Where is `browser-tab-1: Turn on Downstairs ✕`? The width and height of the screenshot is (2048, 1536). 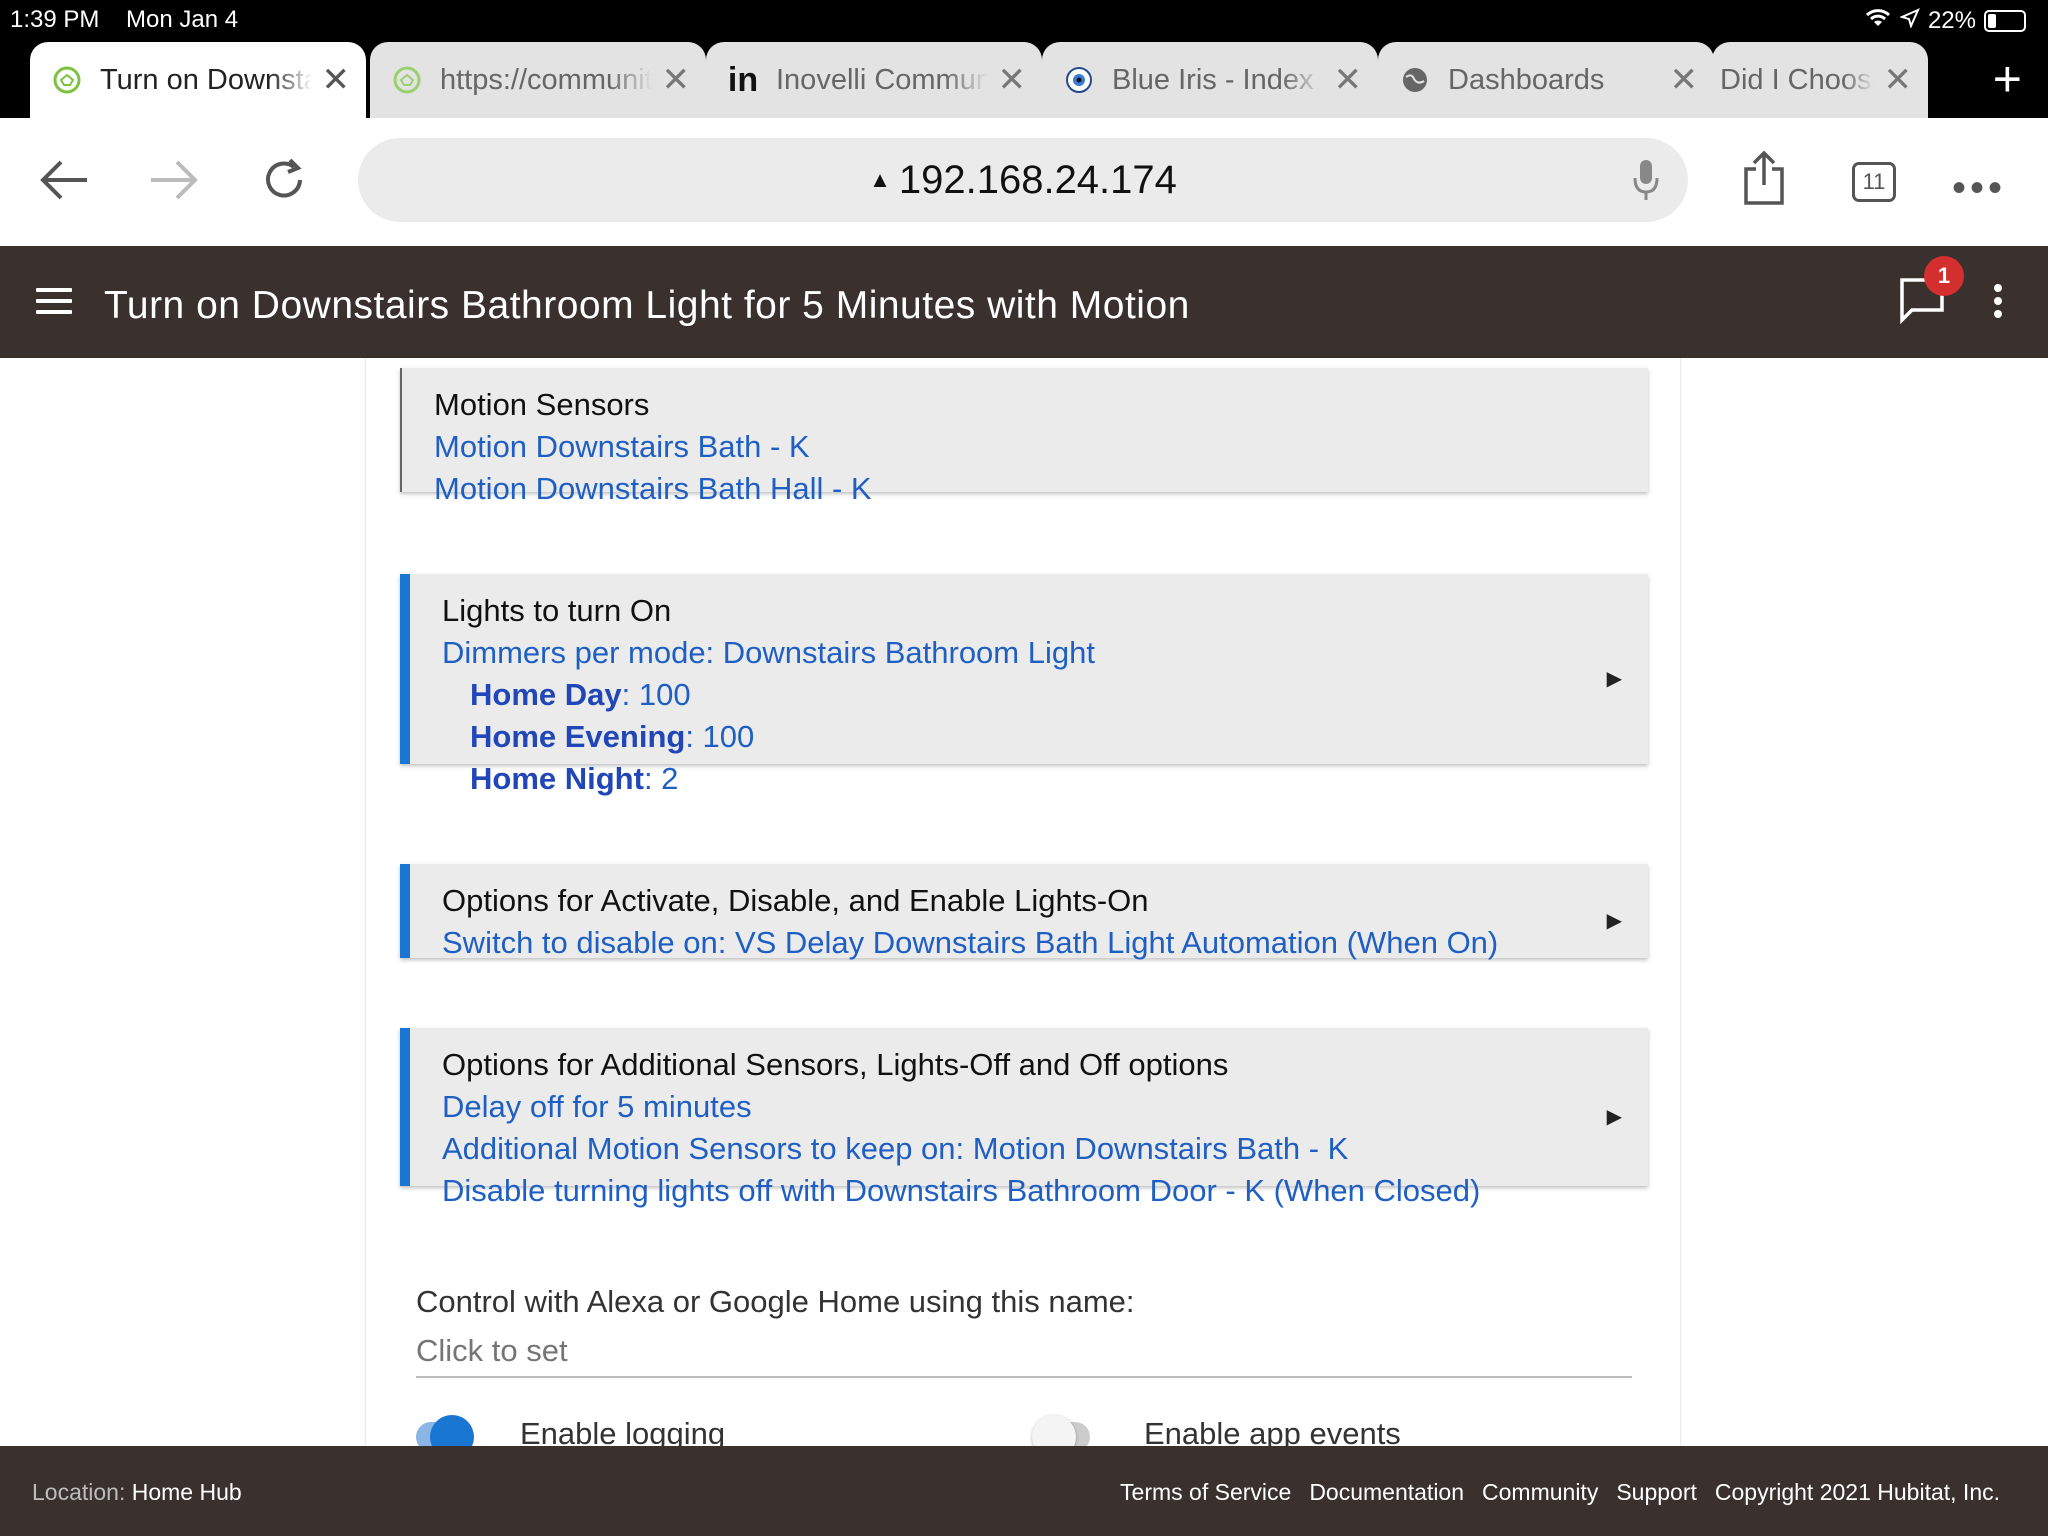
browser-tab-1: Turn on Downstairs ✕ is located at coordinates (198, 80).